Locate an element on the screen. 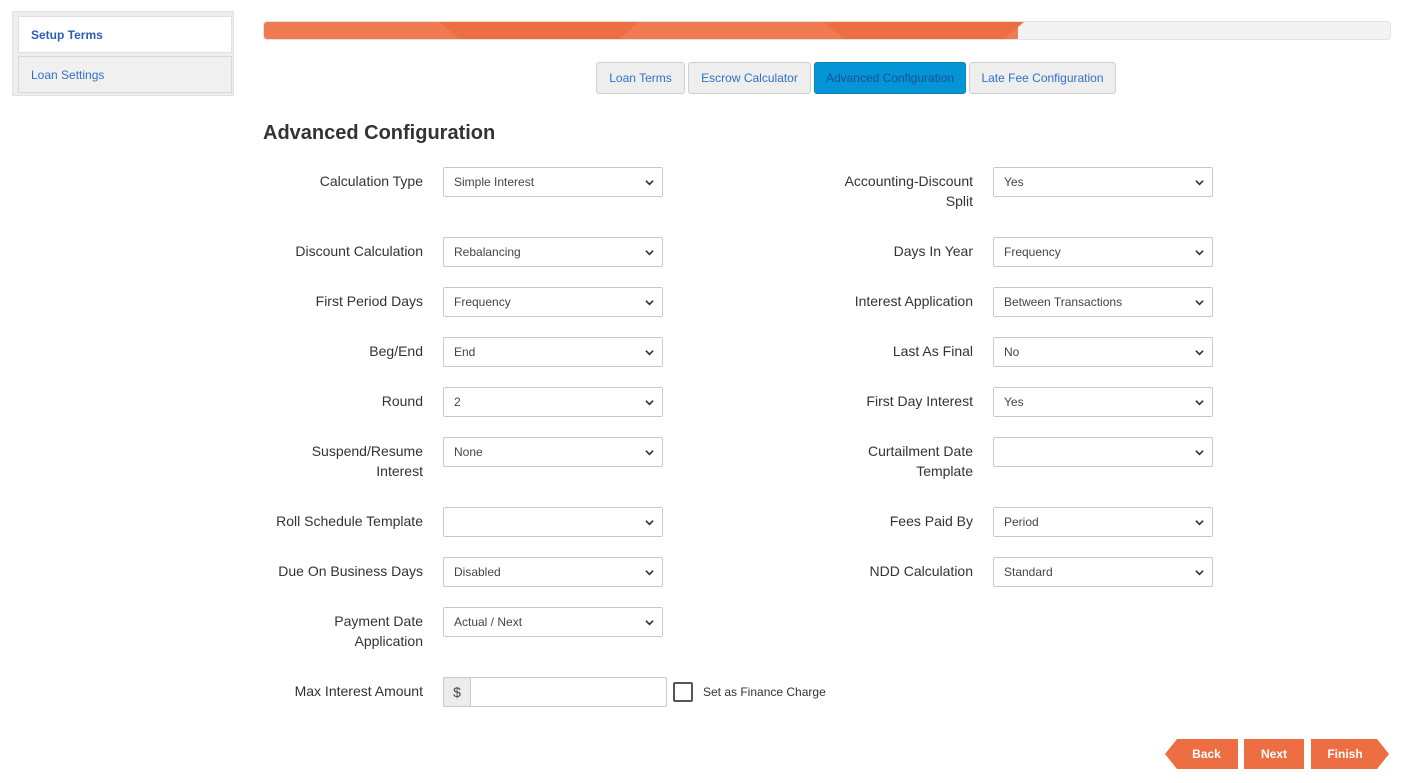 This screenshot has height=783, width=1404. suspend-resume-interest-value: None is located at coordinates (468, 452).